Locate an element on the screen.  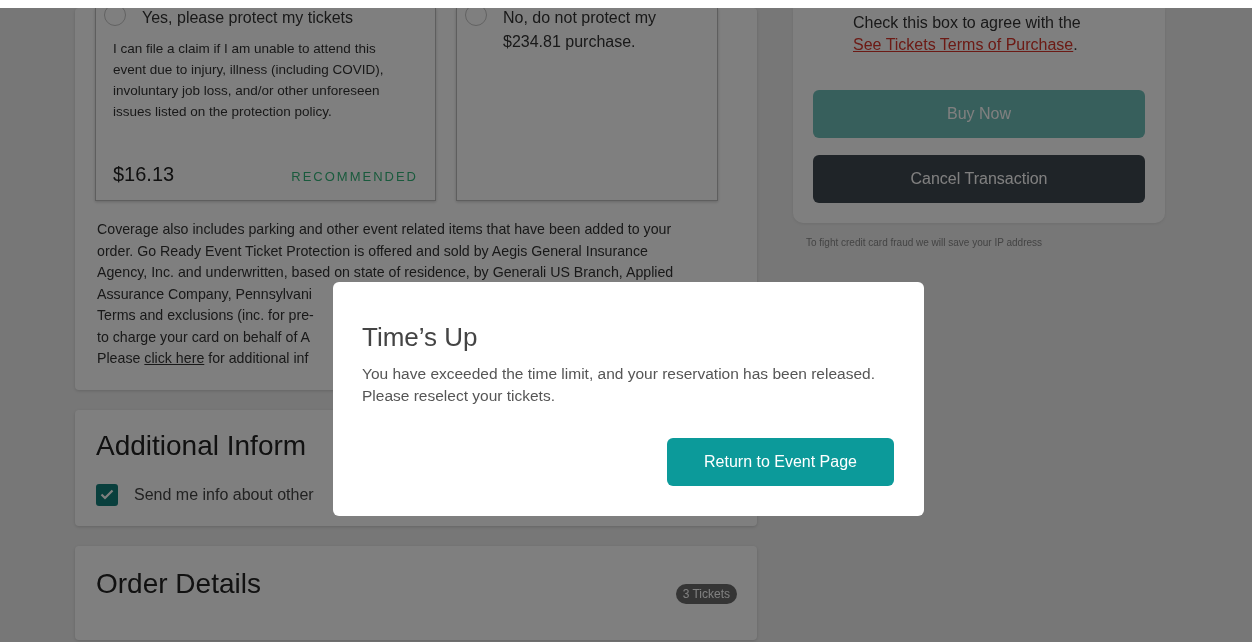
option-title: No, do not protect my $234.81 purchase. is located at coordinates (580, 30).